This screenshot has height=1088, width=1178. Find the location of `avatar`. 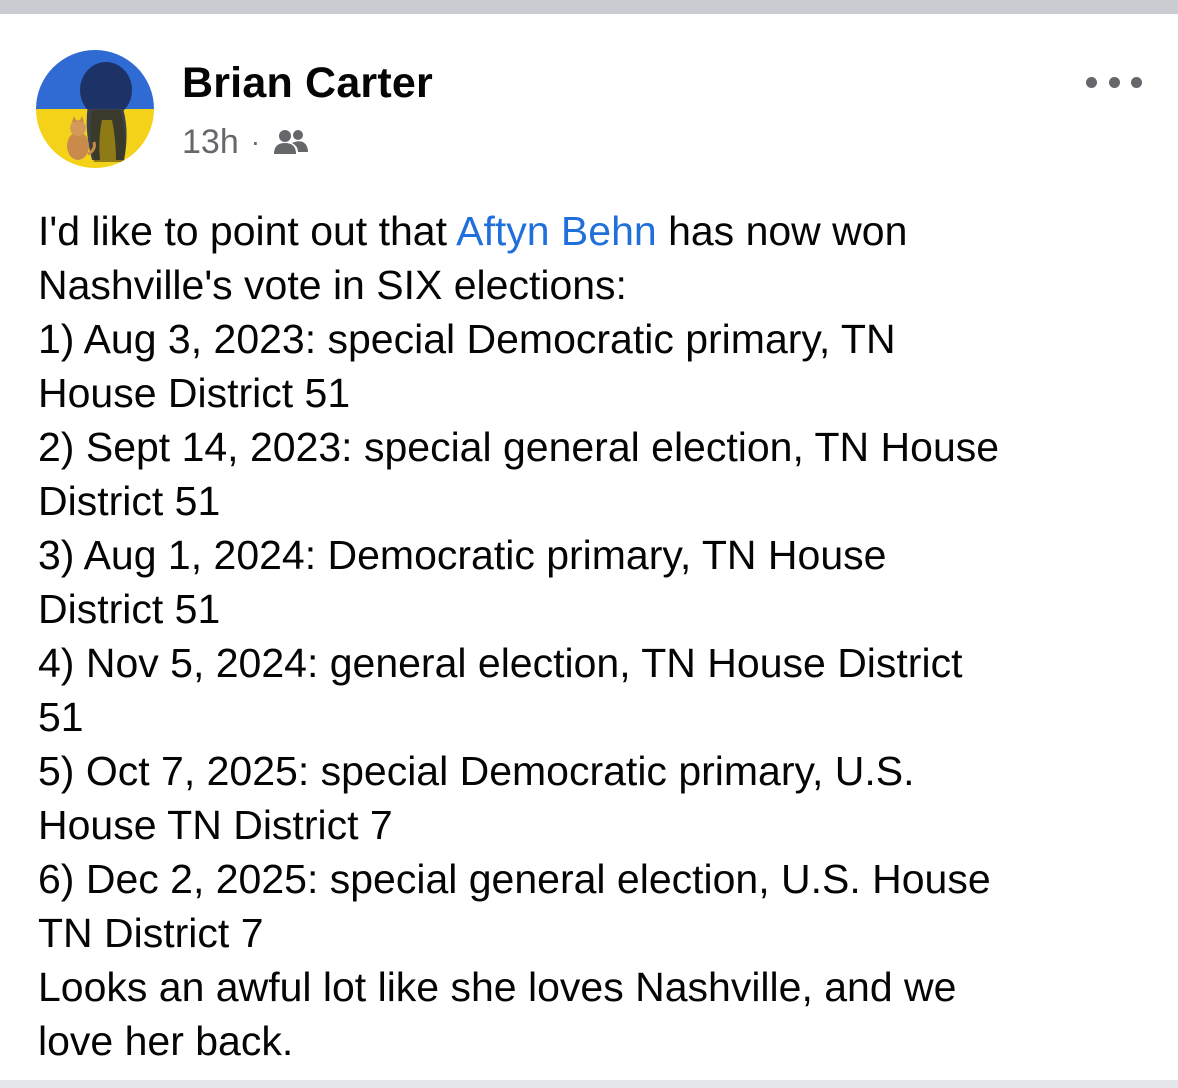

avatar is located at coordinates (95, 109).